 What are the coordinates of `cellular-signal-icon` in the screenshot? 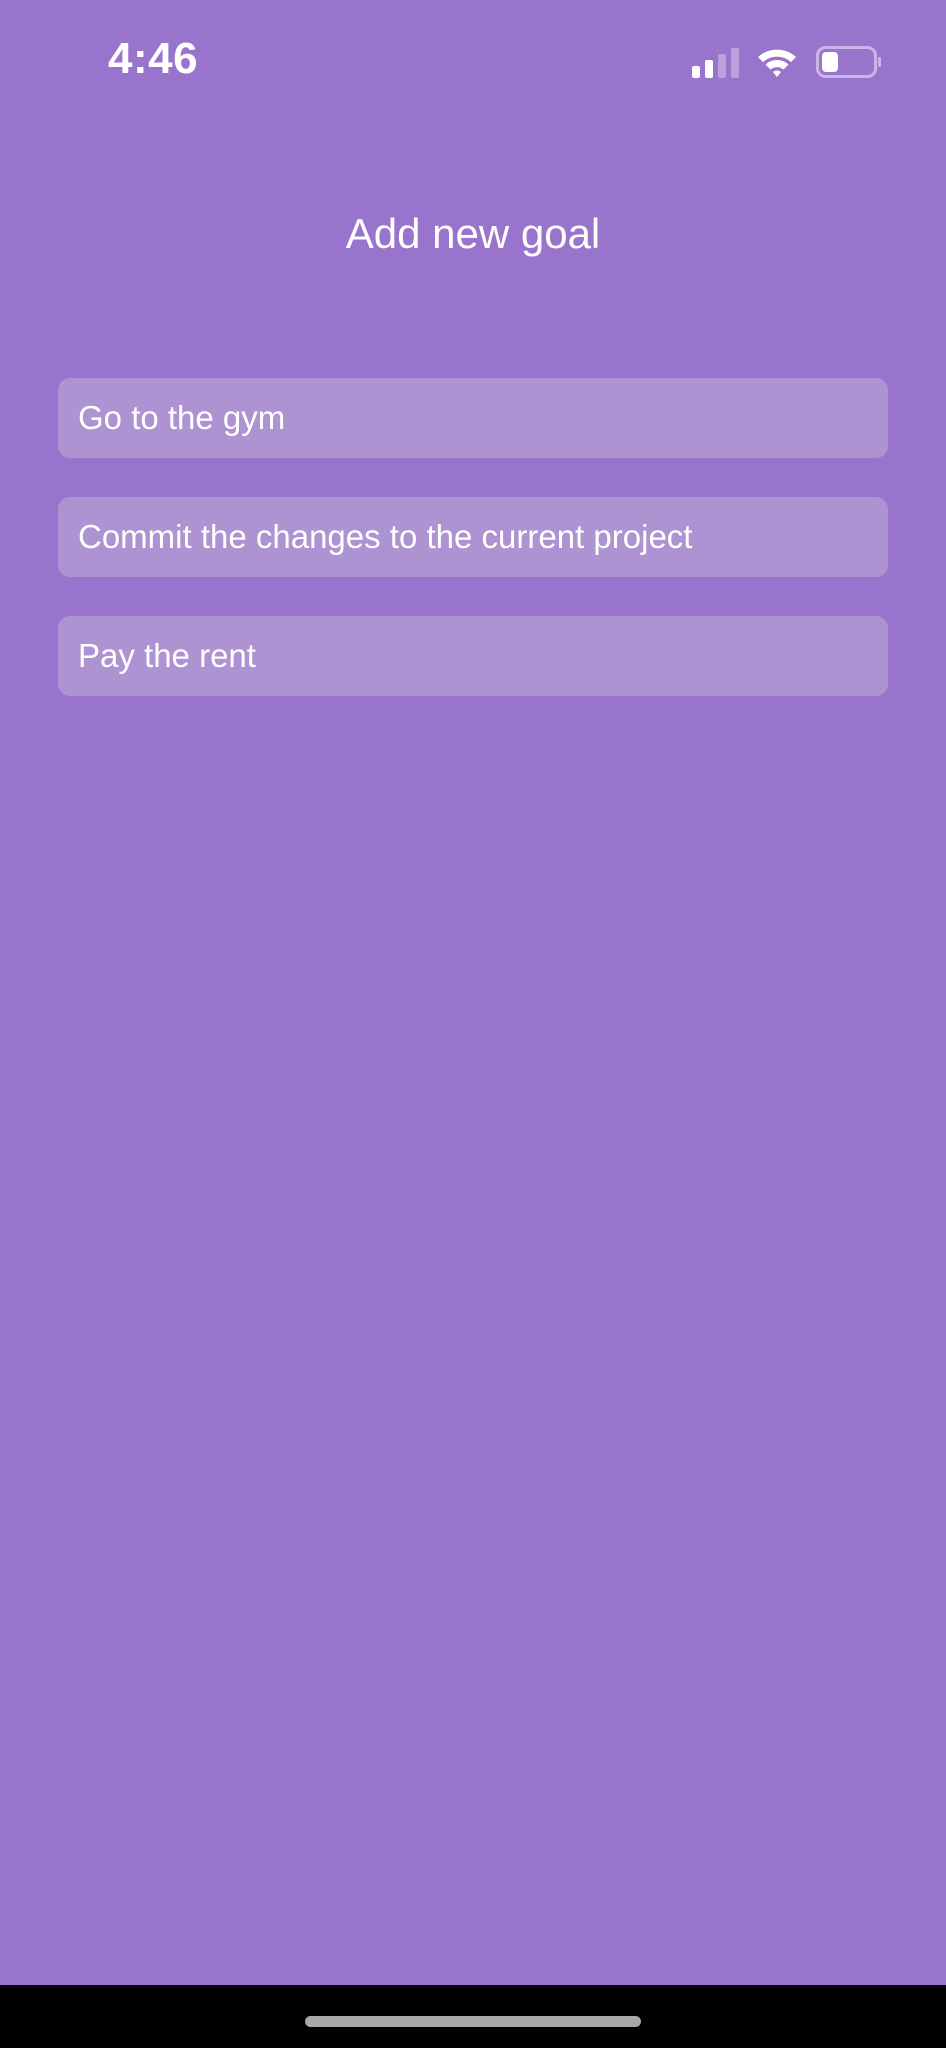 It's located at (715, 63).